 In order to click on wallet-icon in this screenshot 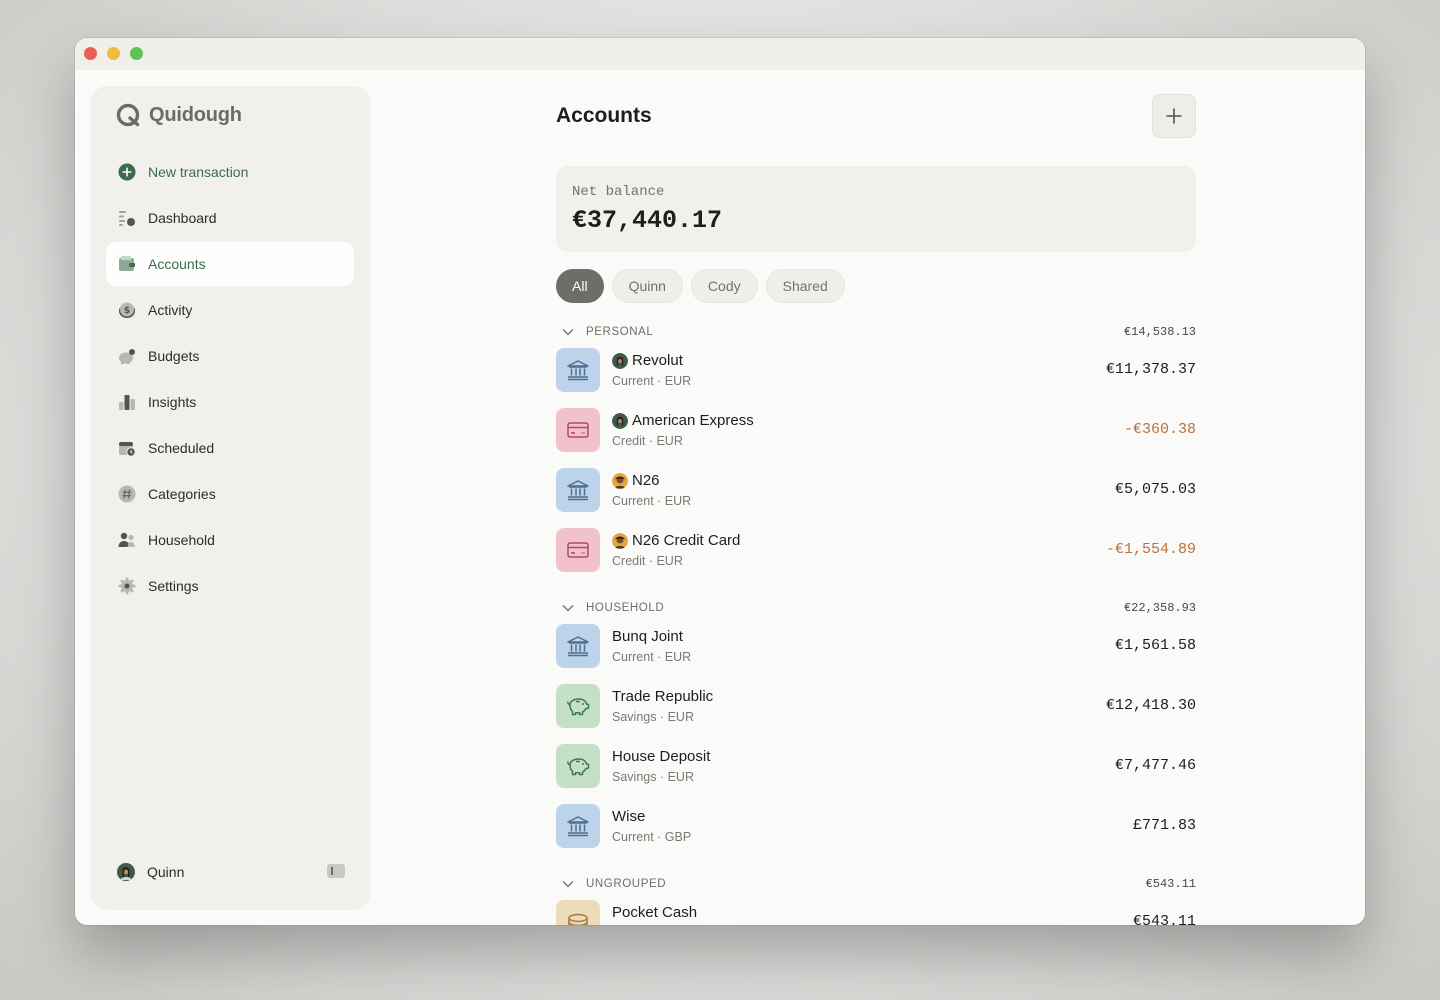, I will do `click(127, 264)`.